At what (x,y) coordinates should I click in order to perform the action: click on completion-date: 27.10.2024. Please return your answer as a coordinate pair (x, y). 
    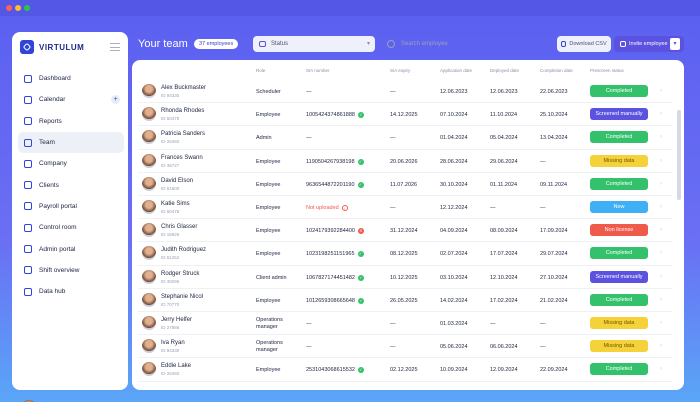
    Looking at the image, I should click on (554, 277).